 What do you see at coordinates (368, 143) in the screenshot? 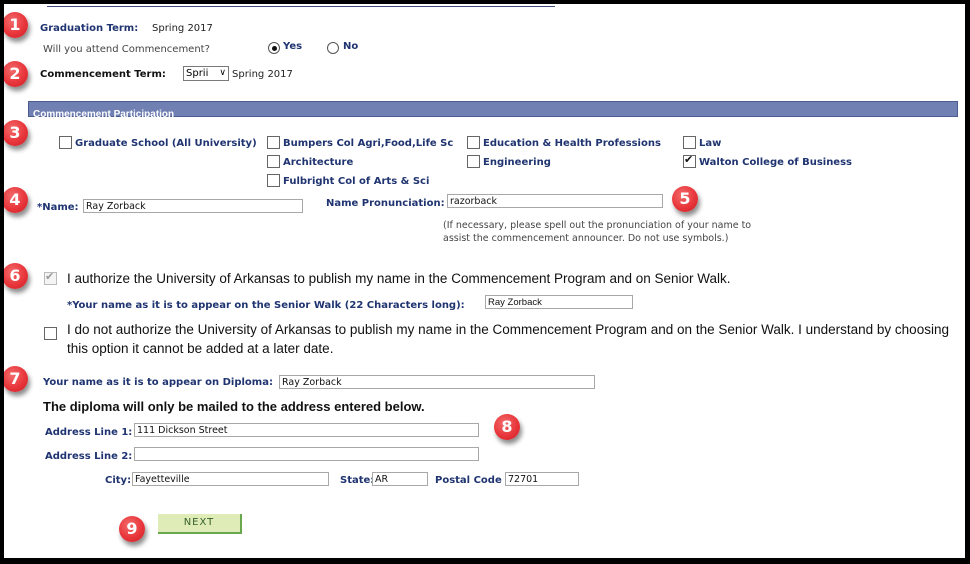
I see `college-label-bumpers: Bumpers Col Agri,Food,Life Sc` at bounding box center [368, 143].